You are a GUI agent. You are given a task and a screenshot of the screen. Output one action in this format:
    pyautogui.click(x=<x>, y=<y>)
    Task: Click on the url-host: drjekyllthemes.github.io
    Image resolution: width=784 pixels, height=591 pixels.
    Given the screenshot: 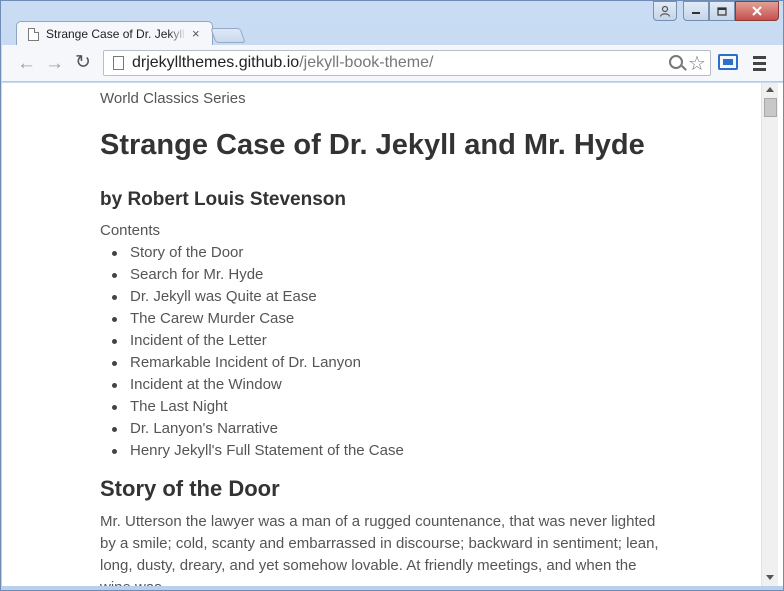 What is the action you would take?
    pyautogui.click(x=216, y=62)
    